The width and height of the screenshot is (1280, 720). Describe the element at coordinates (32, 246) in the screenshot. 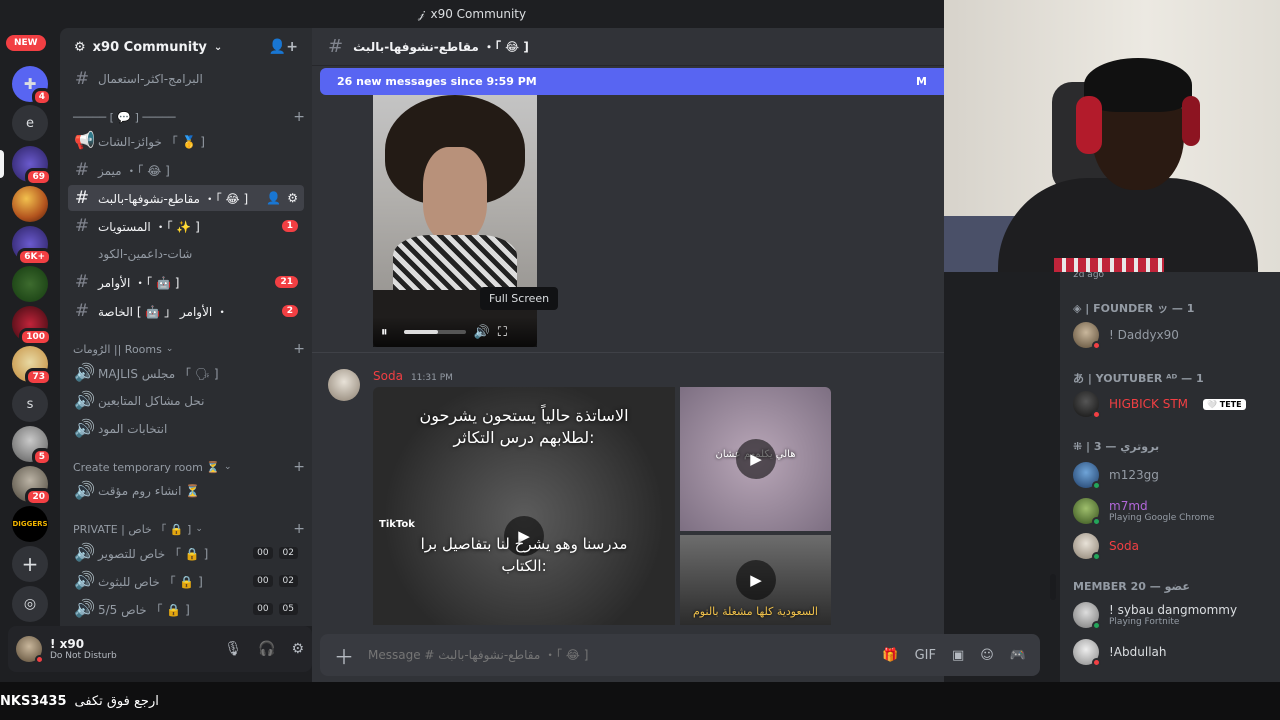

I see `server-5-icon: 6K+` at that location.